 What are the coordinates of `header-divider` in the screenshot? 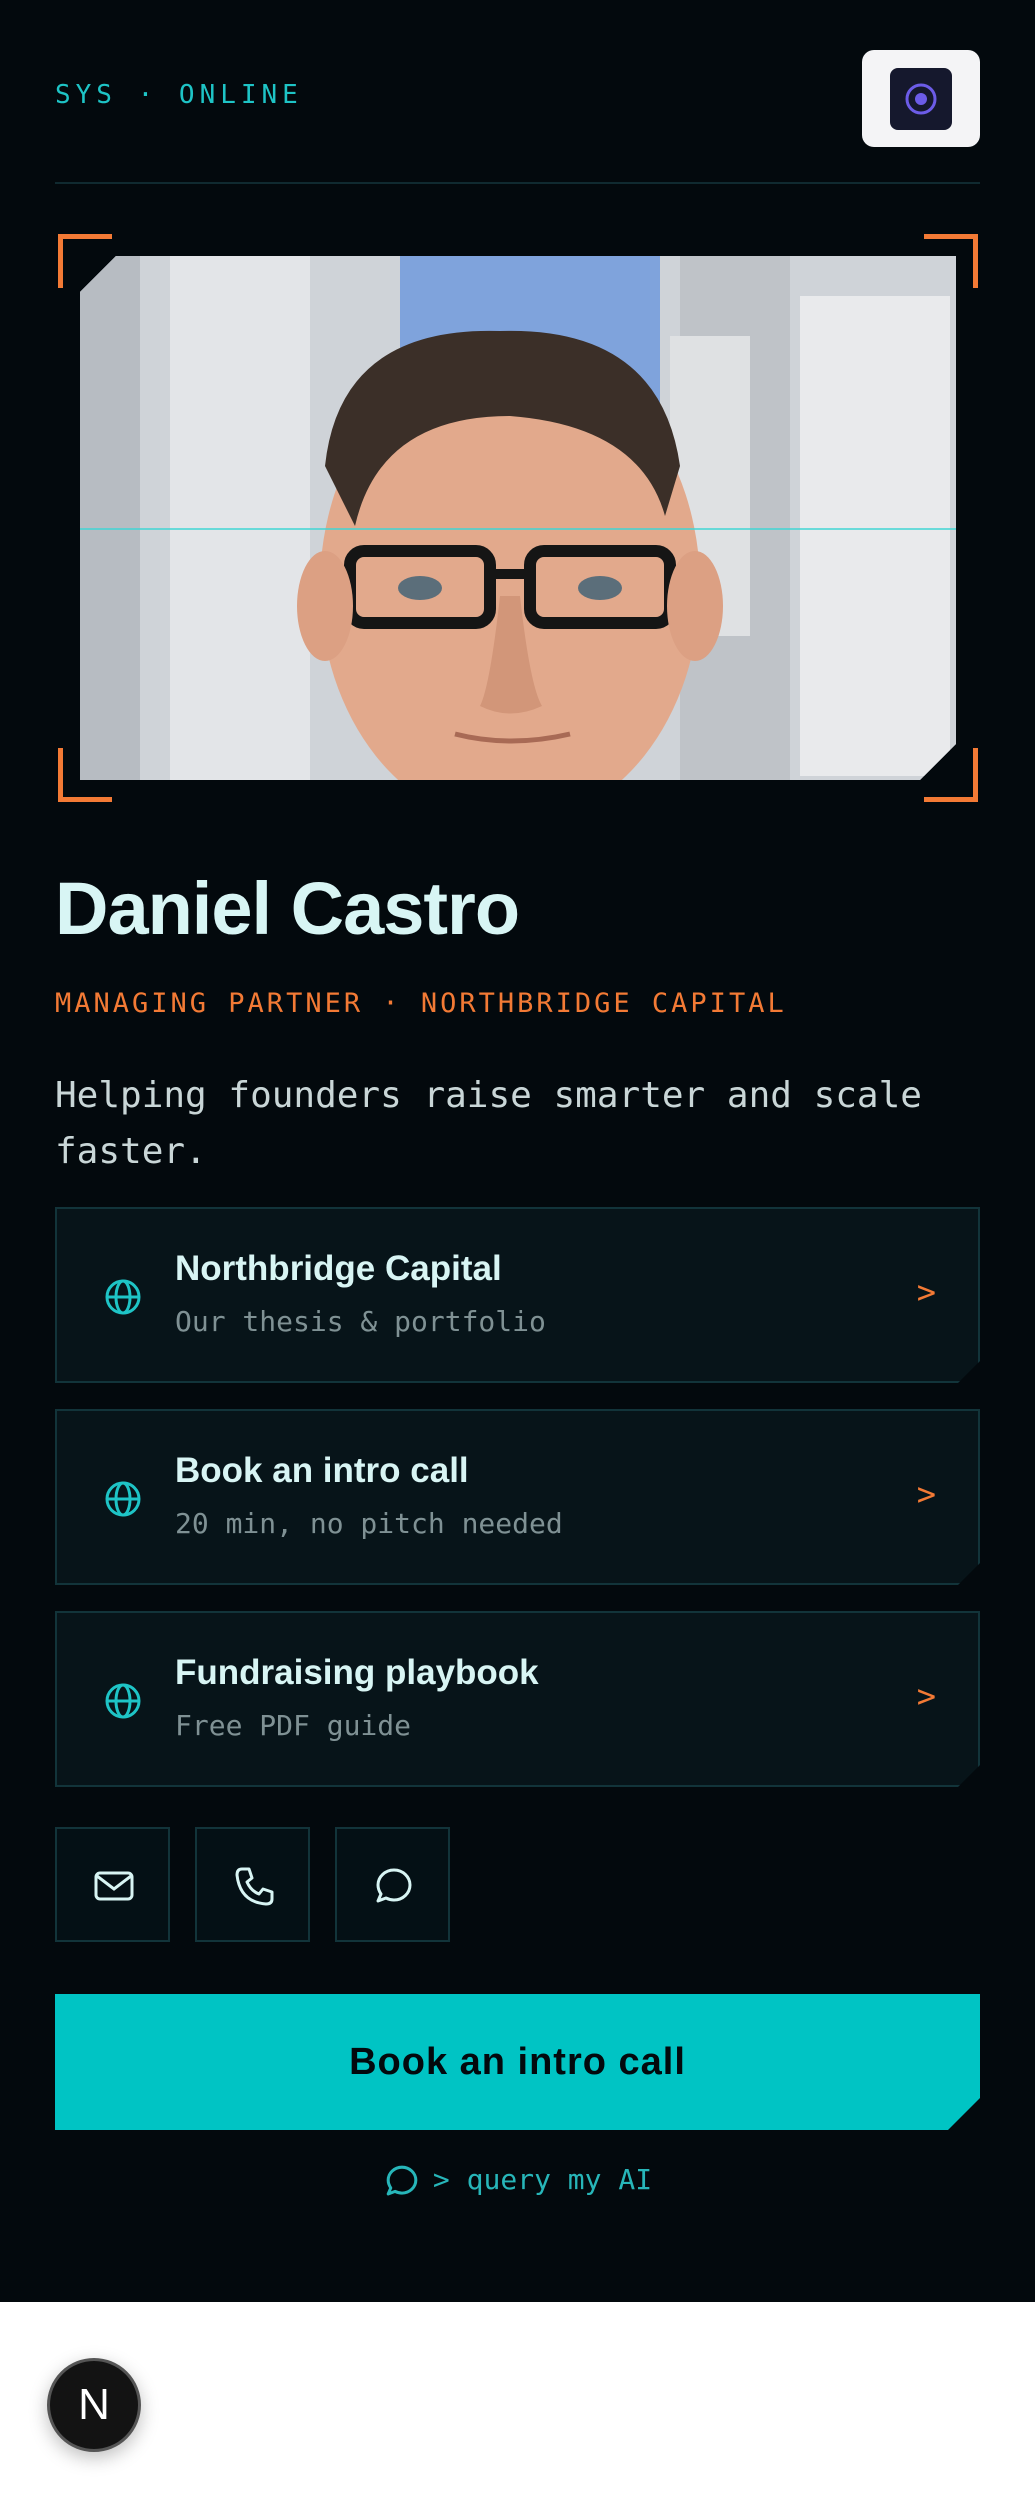 It's located at (517, 183).